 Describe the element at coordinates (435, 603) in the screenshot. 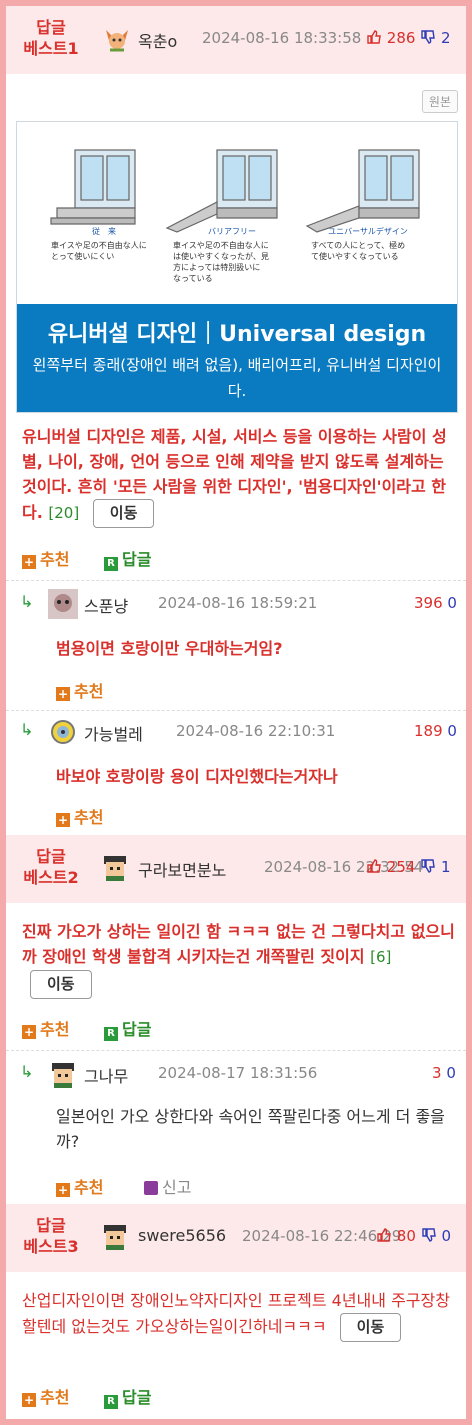

I see `reply1-votes: 396 0` at that location.